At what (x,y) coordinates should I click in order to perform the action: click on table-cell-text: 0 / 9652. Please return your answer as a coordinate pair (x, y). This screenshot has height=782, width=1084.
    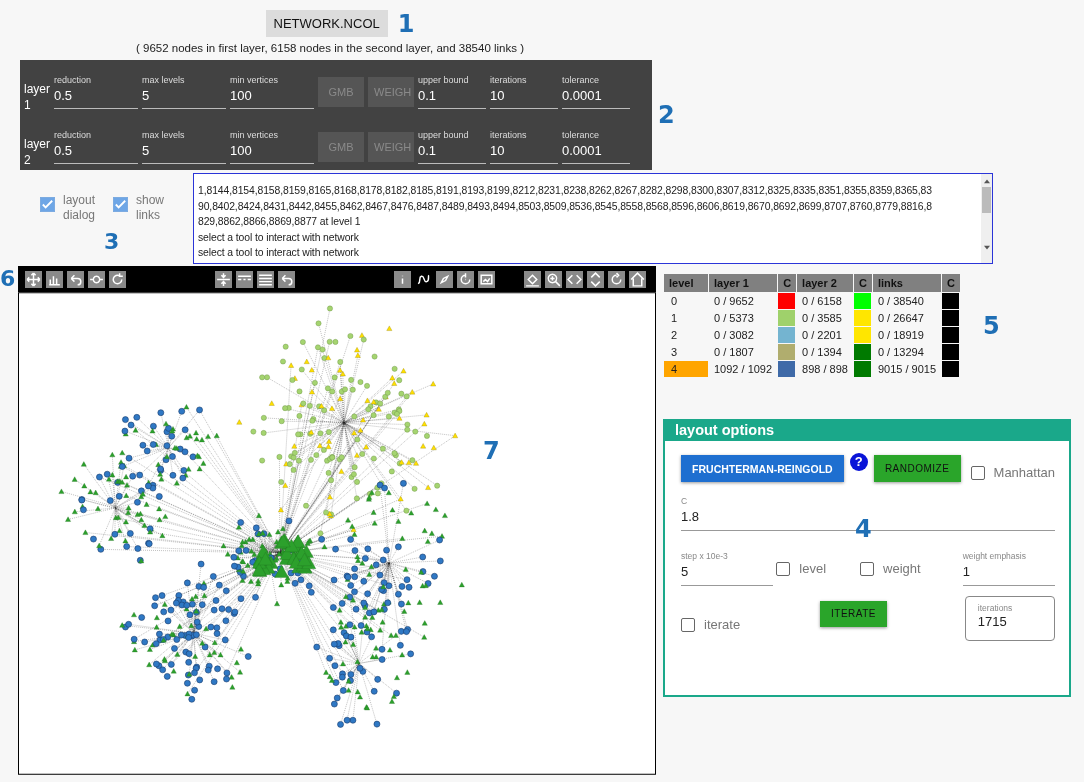
    Looking at the image, I should click on (734, 301).